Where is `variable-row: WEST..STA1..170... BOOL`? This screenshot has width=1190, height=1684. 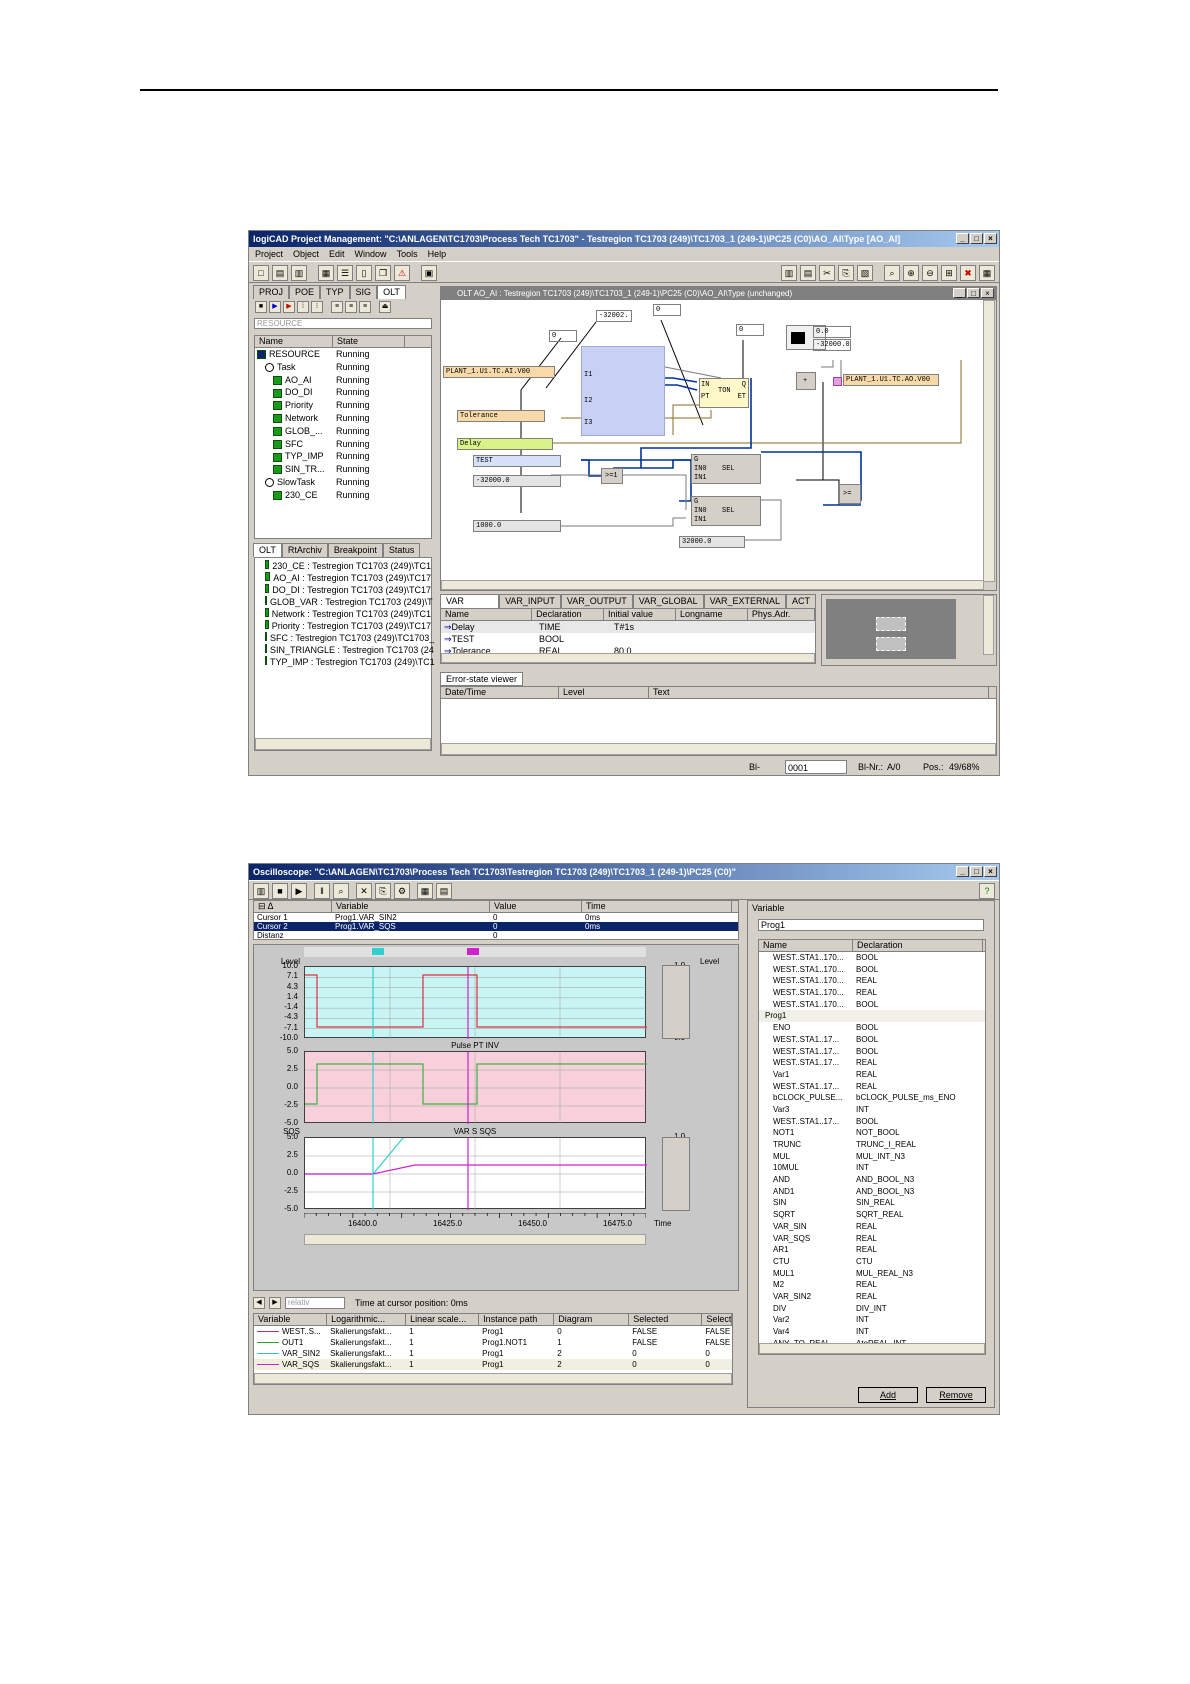 variable-row: WEST..STA1..170... BOOL is located at coordinates (872, 970).